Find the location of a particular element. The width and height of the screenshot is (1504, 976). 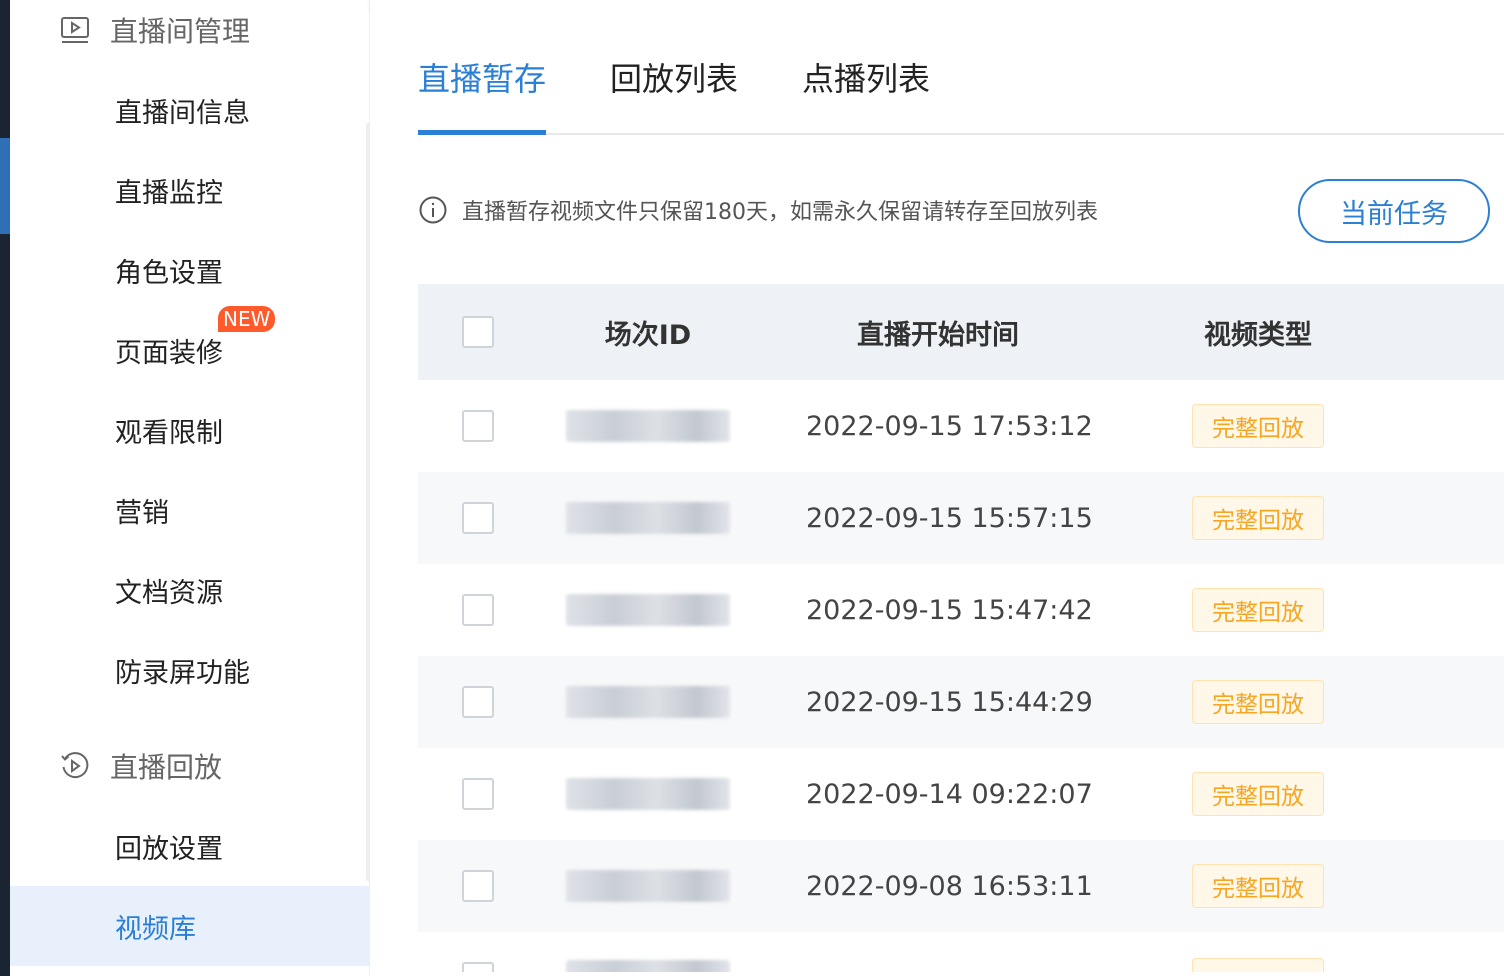

sidebar-item-documents: 文档资源 is located at coordinates (190, 590).